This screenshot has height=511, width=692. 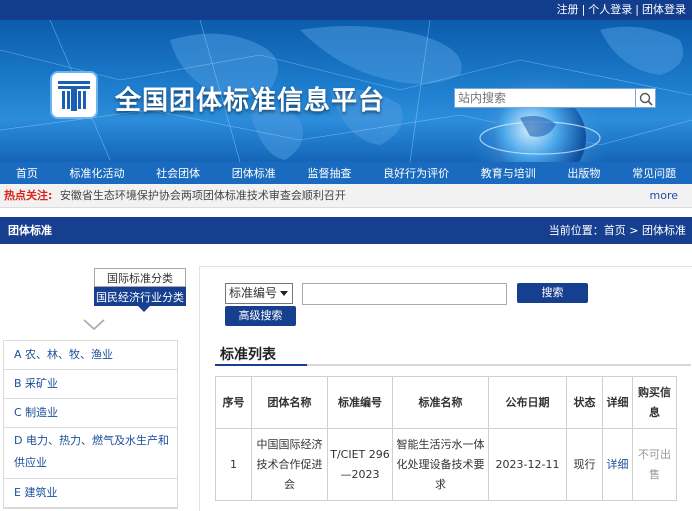 I want to click on cell-status: 现行, so click(x=584, y=464).